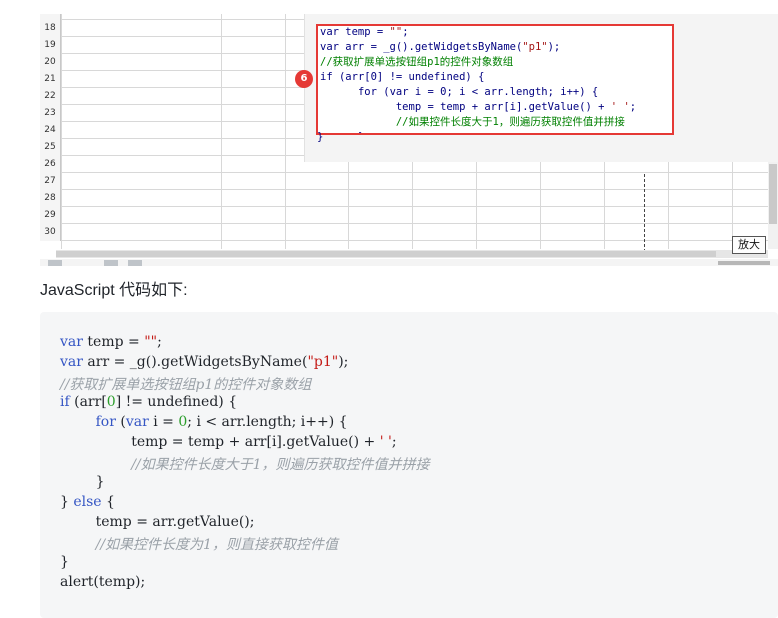  I want to click on section-heading: JavaScript 代码如下:, so click(114, 290).